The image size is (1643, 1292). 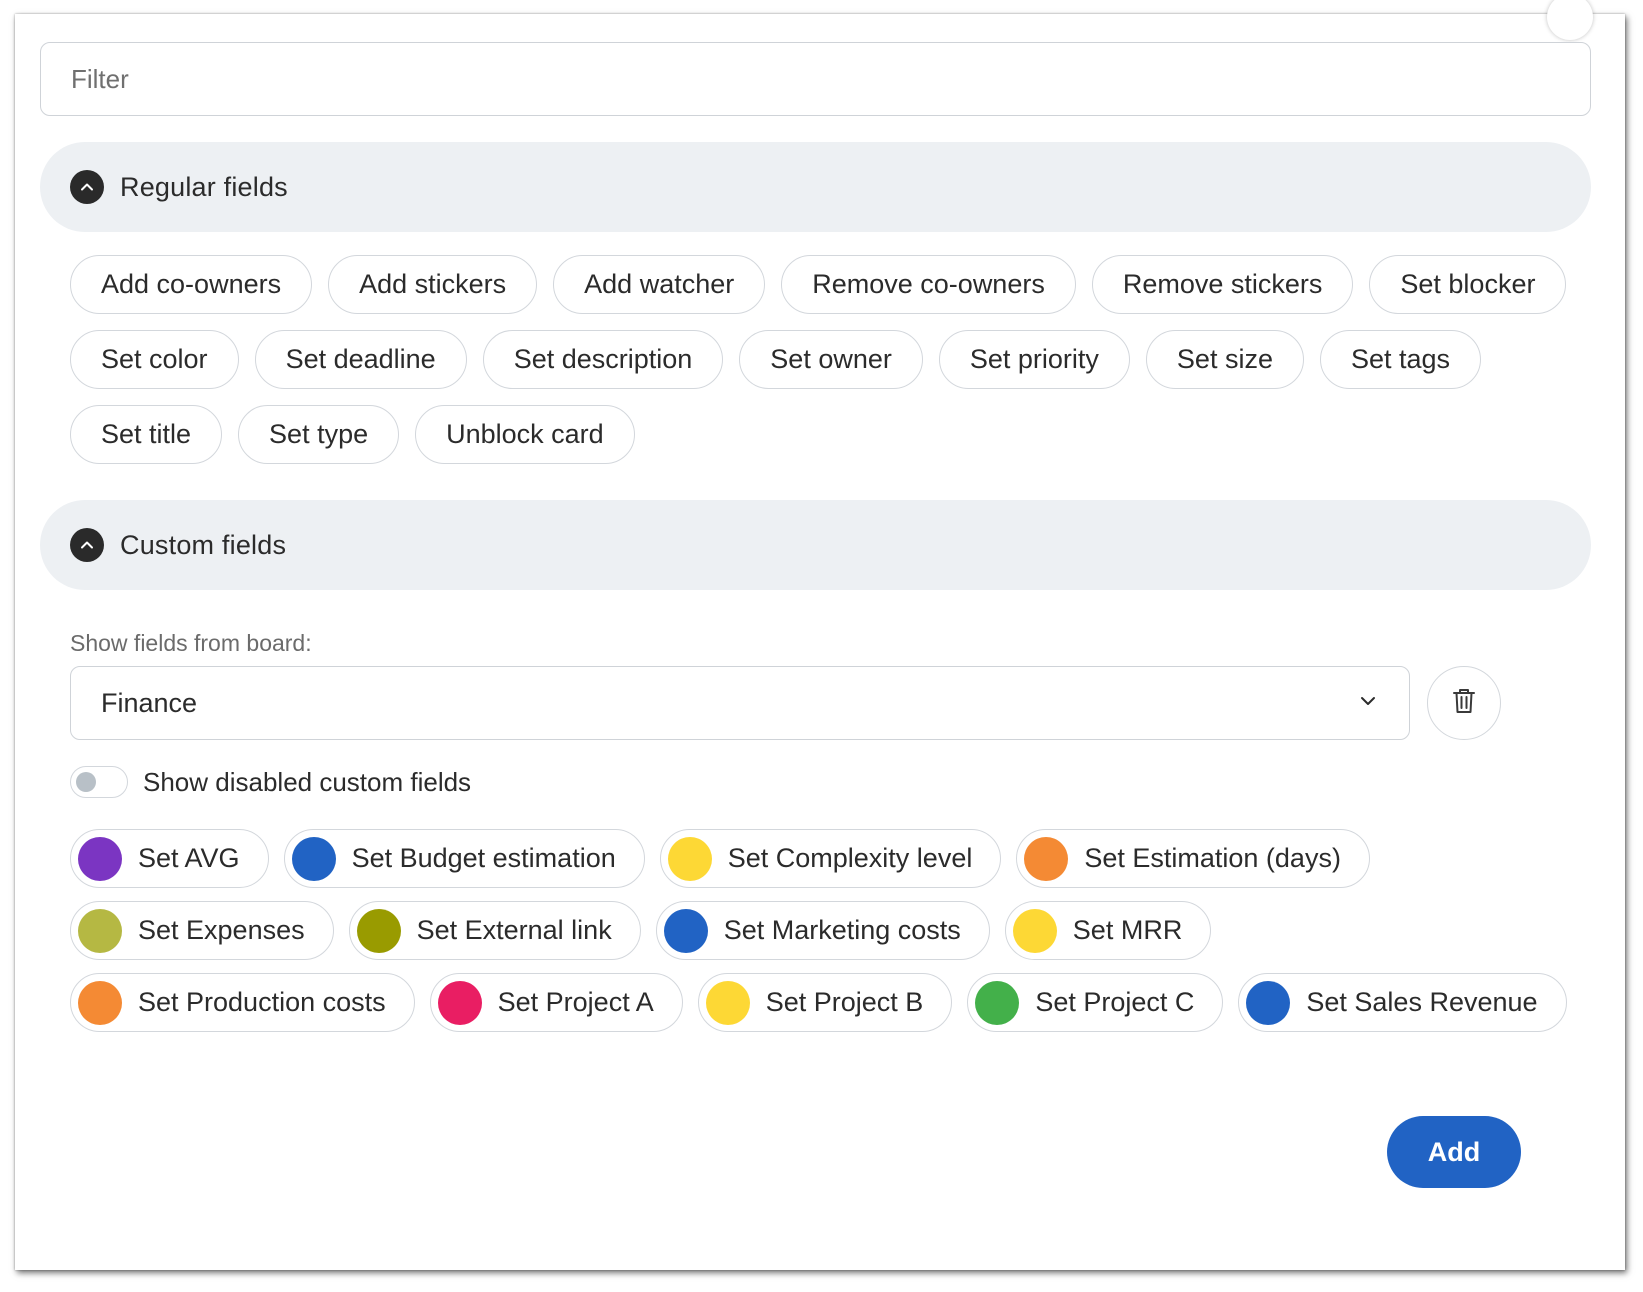 I want to click on custom-field-label: Set External link, so click(x=514, y=930).